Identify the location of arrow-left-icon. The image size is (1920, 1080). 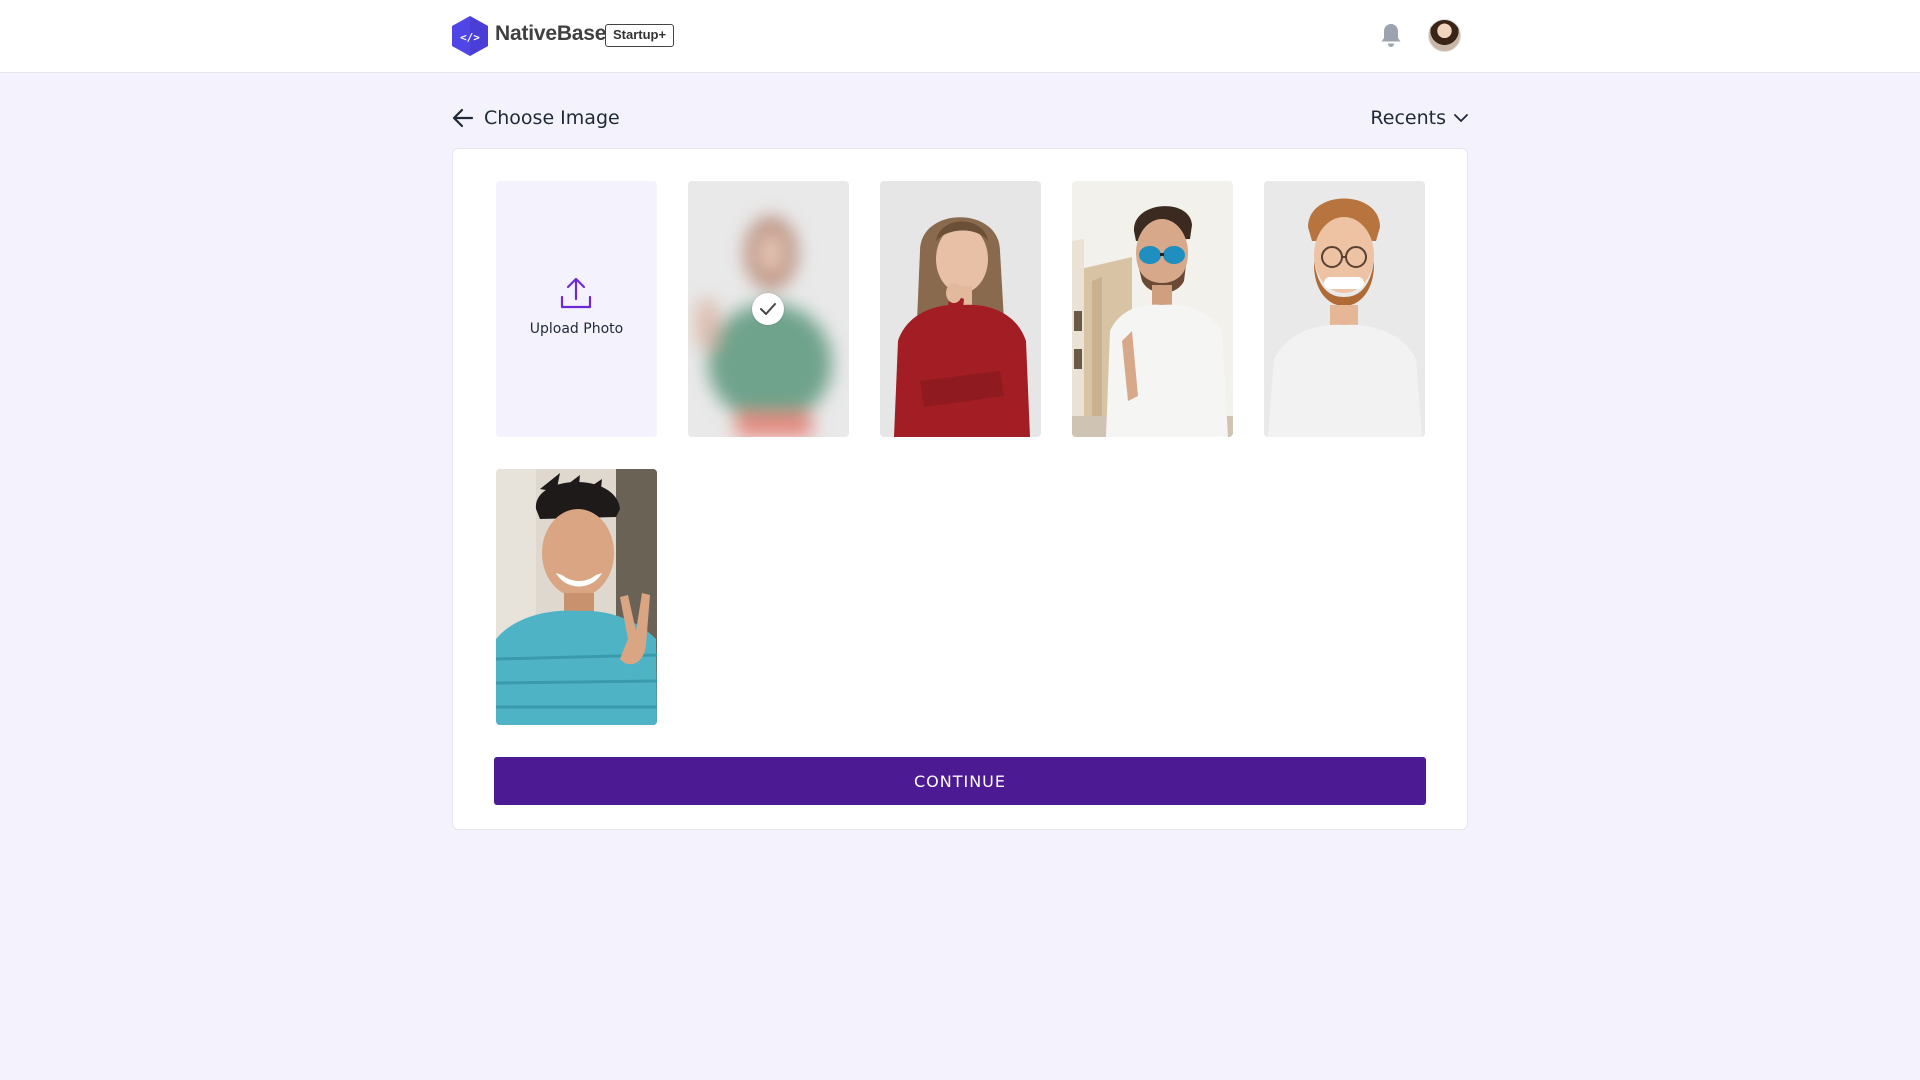
(463, 118).